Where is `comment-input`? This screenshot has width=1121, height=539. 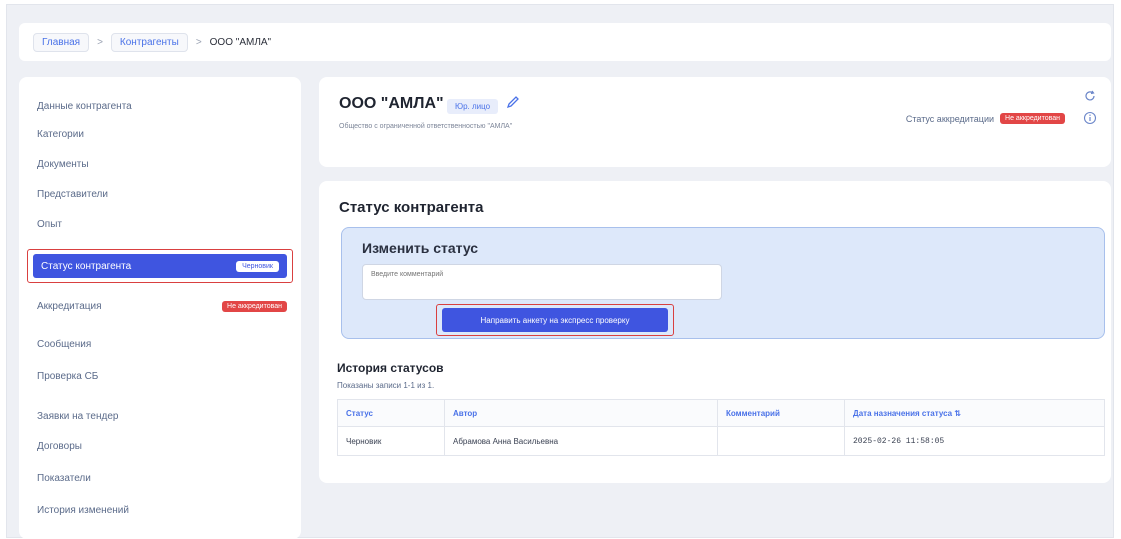
comment-input is located at coordinates (542, 282).